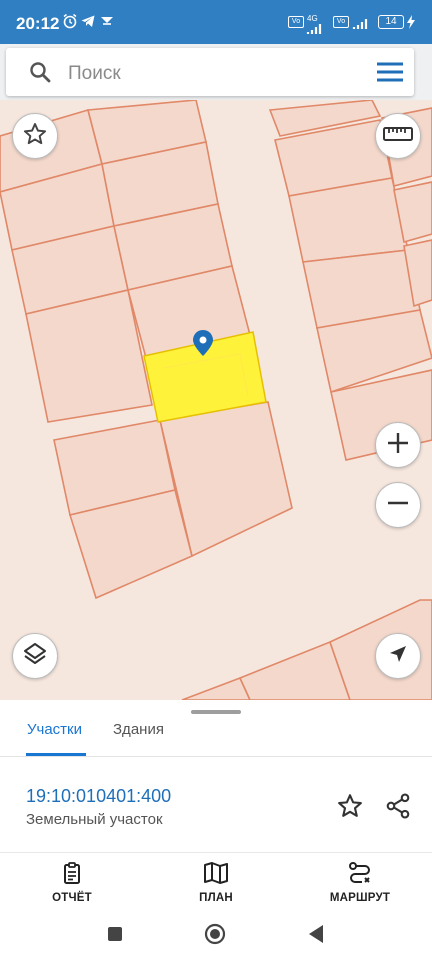 The image size is (432, 960). I want to click on menu-icon, so click(390, 74).